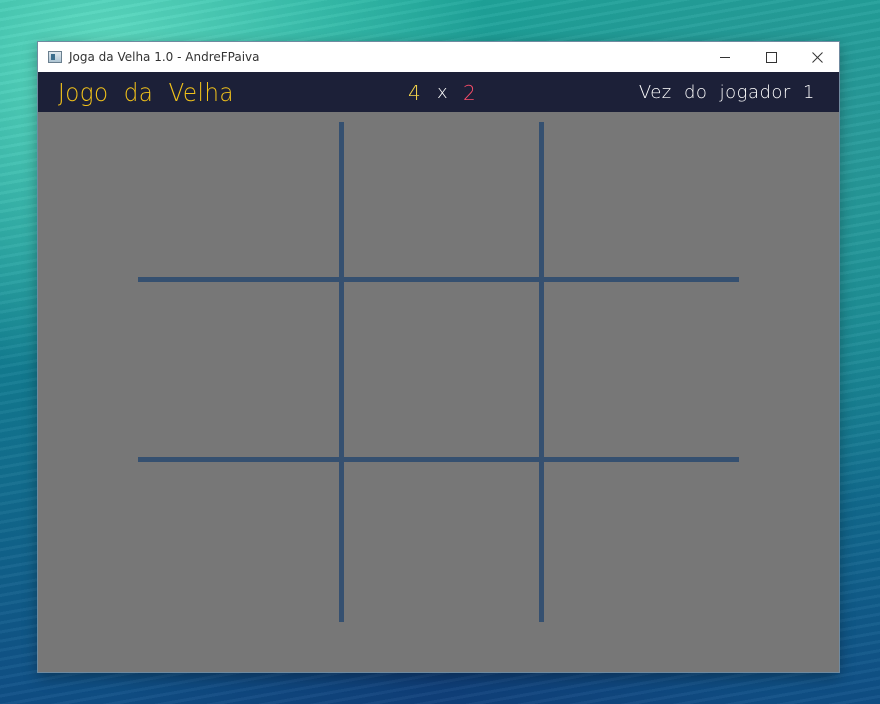 Image resolution: width=880 pixels, height=704 pixels. Describe the element at coordinates (164, 57) in the screenshot. I see `window-title: Joga da Velha 1.0 - AndreFPaiva` at that location.